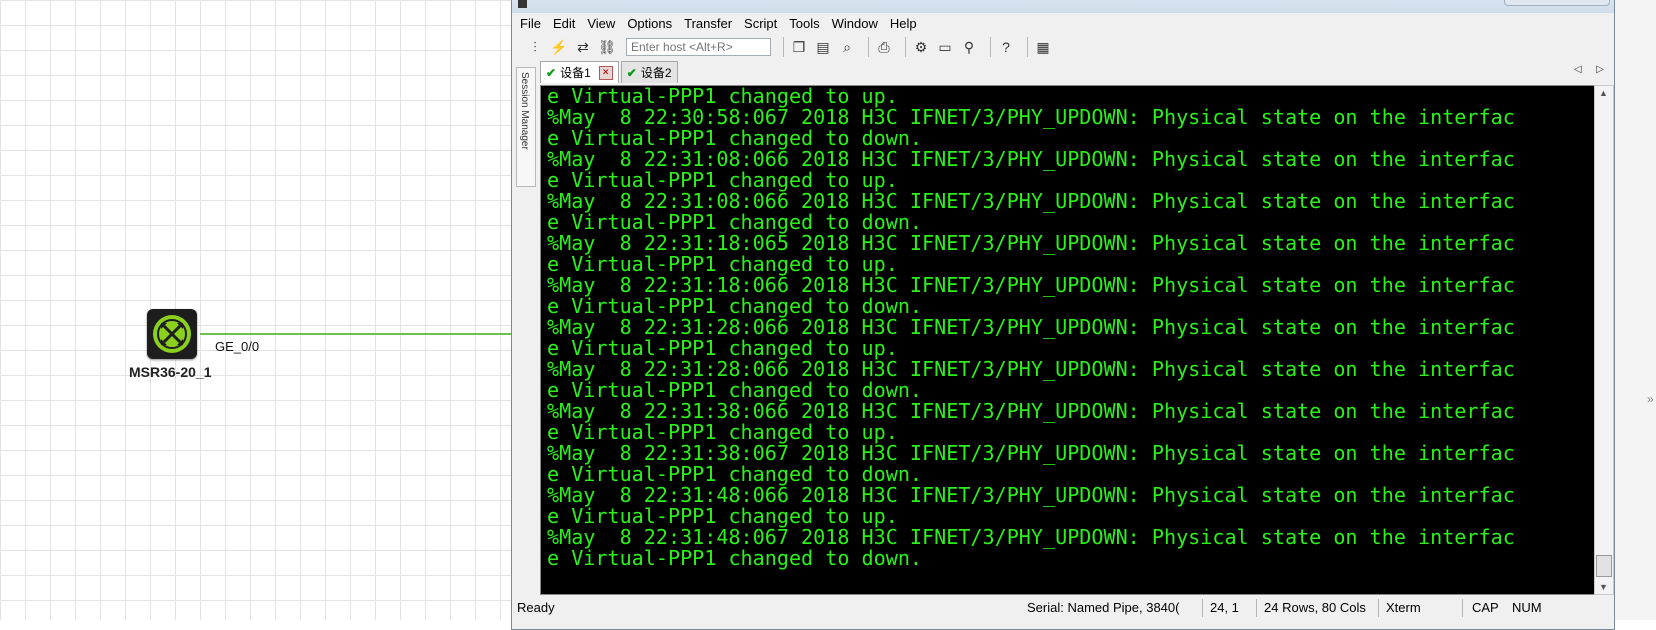 The height and width of the screenshot is (630, 1656). What do you see at coordinates (884, 47) in the screenshot?
I see `print-icon: ⎙` at bounding box center [884, 47].